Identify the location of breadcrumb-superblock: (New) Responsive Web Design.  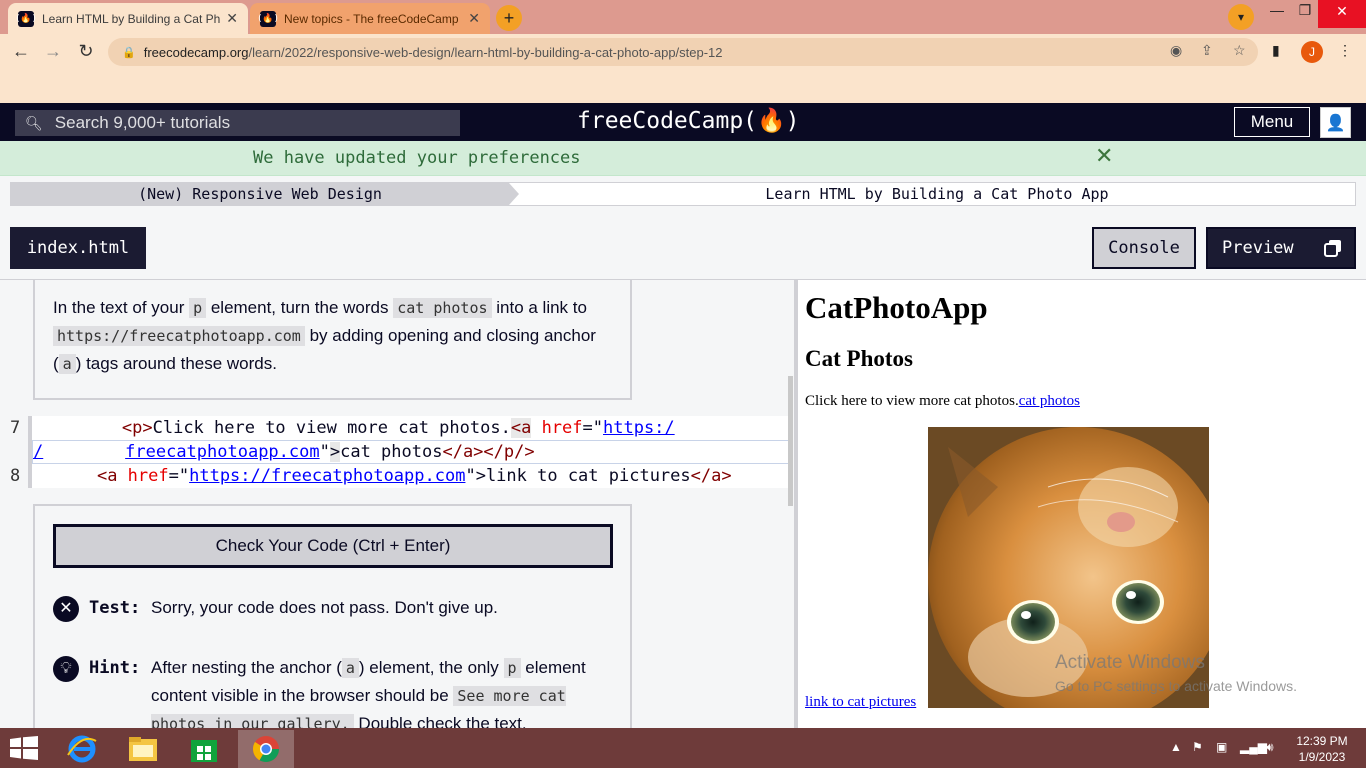
(260, 194).